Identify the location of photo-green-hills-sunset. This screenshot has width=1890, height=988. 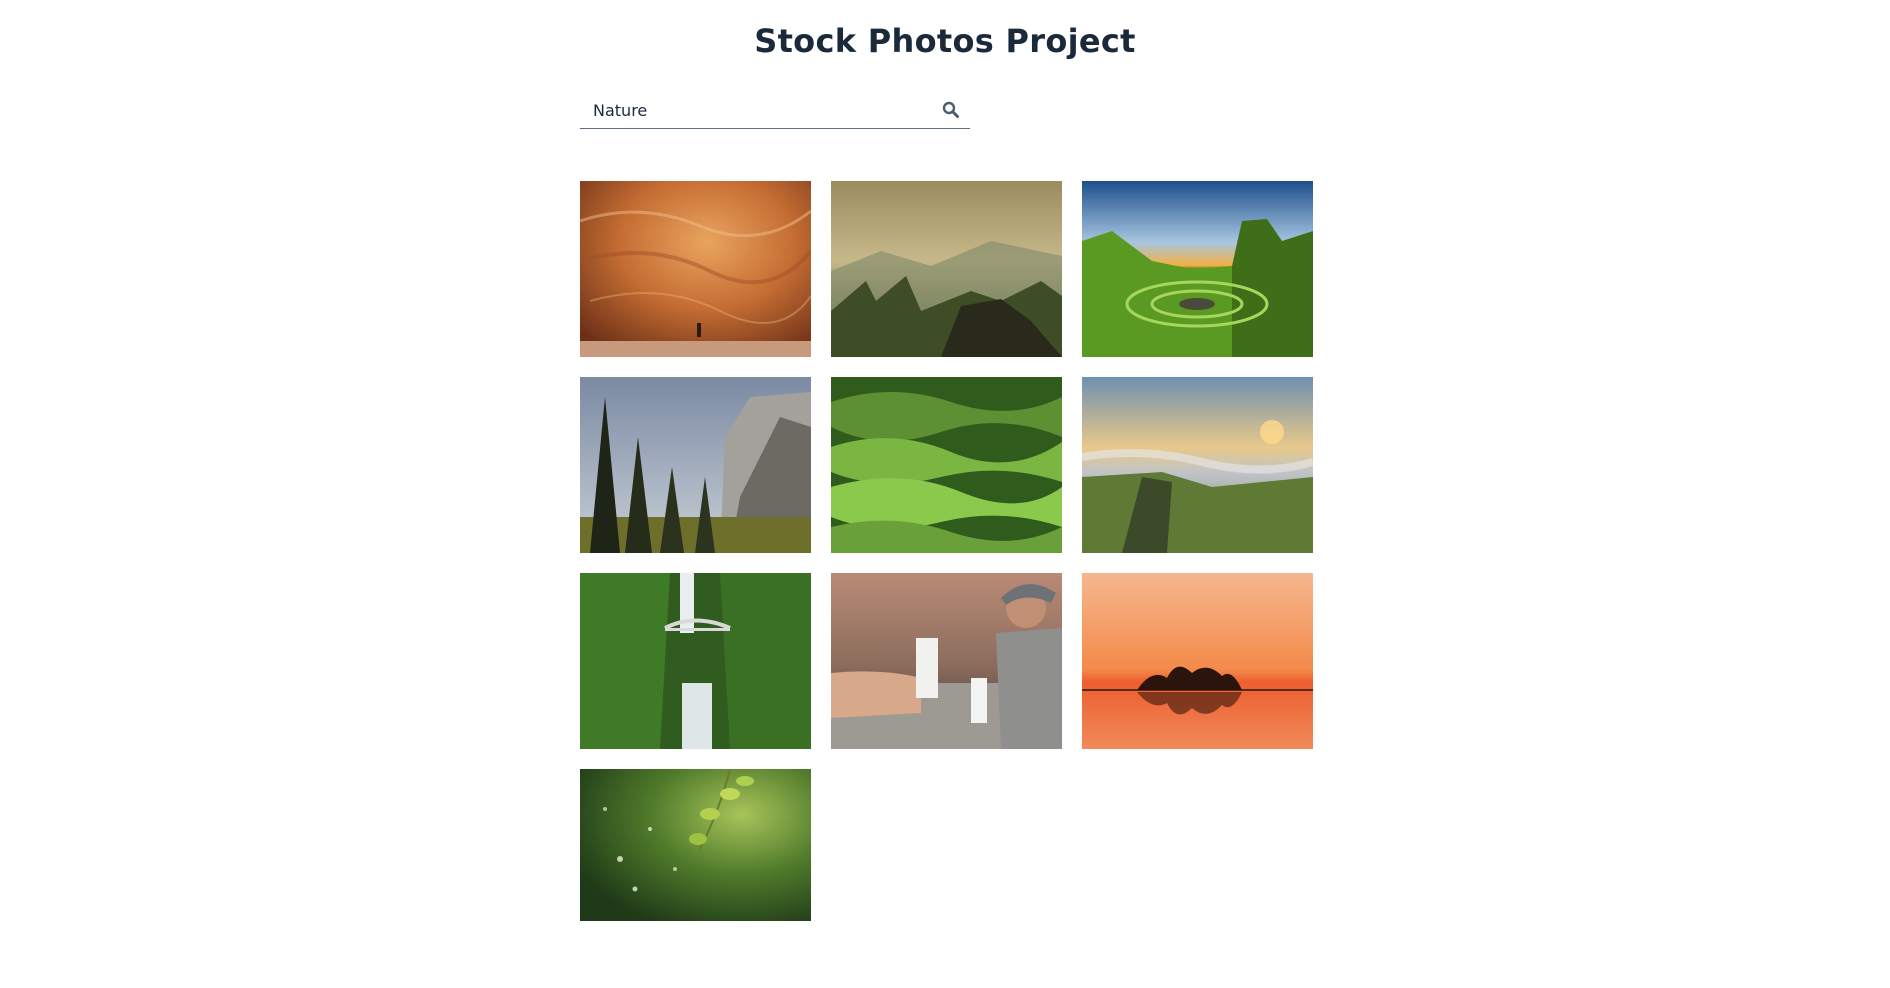
(1197, 269).